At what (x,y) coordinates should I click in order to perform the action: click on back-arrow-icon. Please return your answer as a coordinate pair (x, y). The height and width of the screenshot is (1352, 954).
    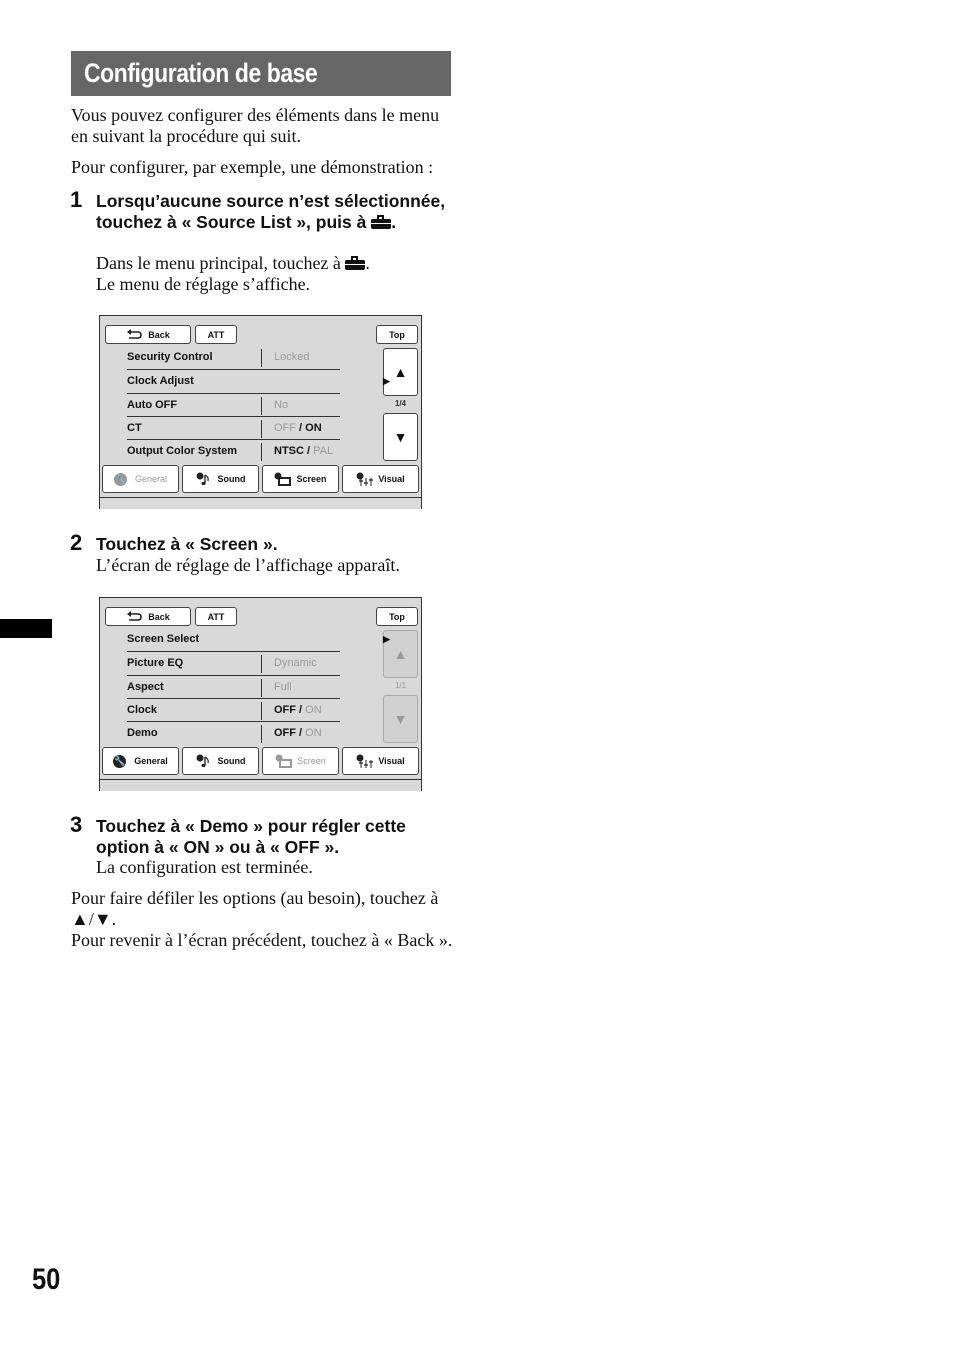
    Looking at the image, I should click on (134, 334).